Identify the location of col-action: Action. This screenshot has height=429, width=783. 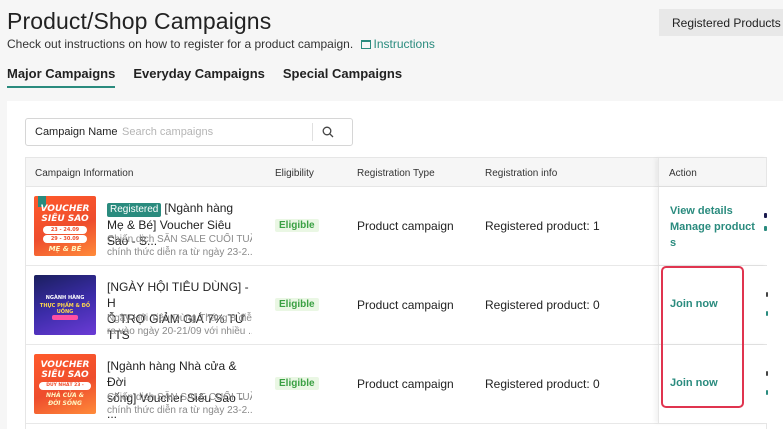
(683, 173).